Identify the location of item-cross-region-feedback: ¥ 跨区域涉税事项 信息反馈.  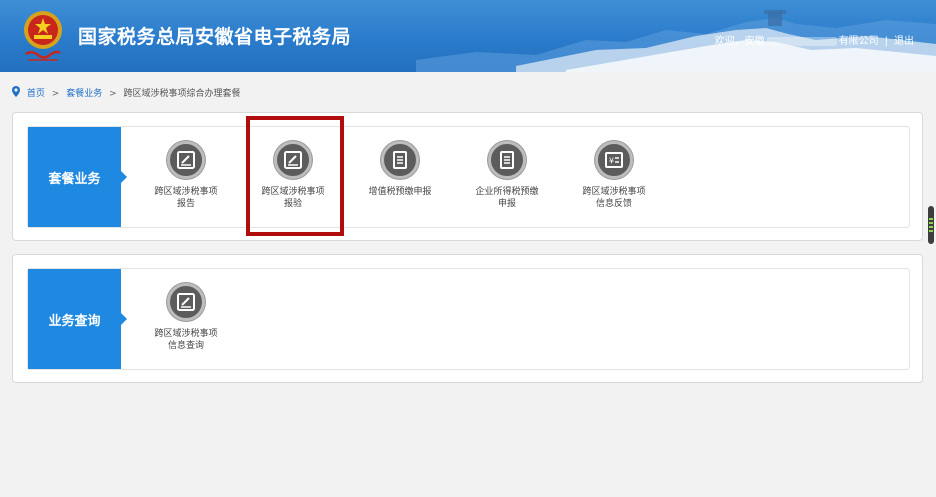
(614, 175).